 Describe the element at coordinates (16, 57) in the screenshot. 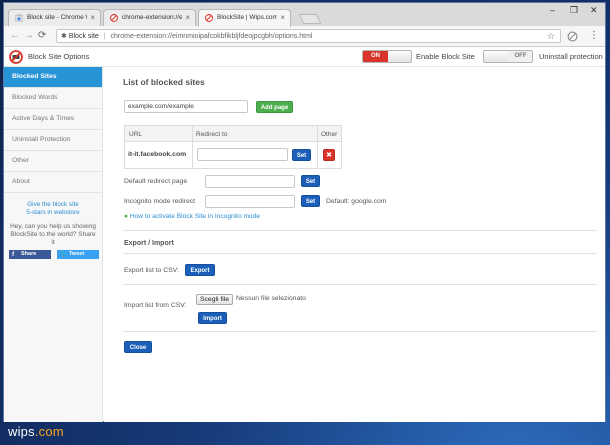

I see `blocksite-logo-icon` at that location.